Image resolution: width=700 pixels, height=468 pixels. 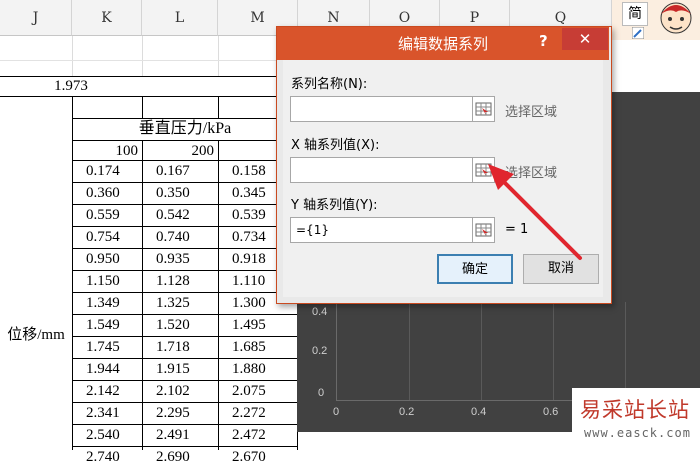 What do you see at coordinates (36, 335) in the screenshot?
I see `row-label-displacement: 位移/mm` at bounding box center [36, 335].